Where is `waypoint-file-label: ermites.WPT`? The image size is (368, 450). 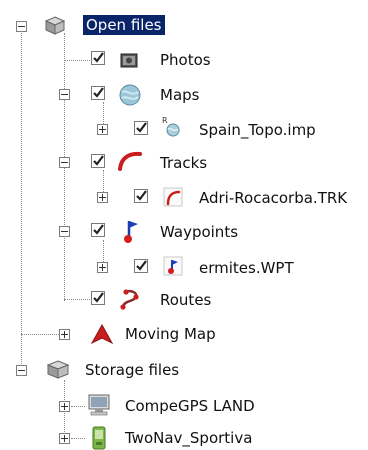 waypoint-file-label: ermites.WPT is located at coordinates (246, 268).